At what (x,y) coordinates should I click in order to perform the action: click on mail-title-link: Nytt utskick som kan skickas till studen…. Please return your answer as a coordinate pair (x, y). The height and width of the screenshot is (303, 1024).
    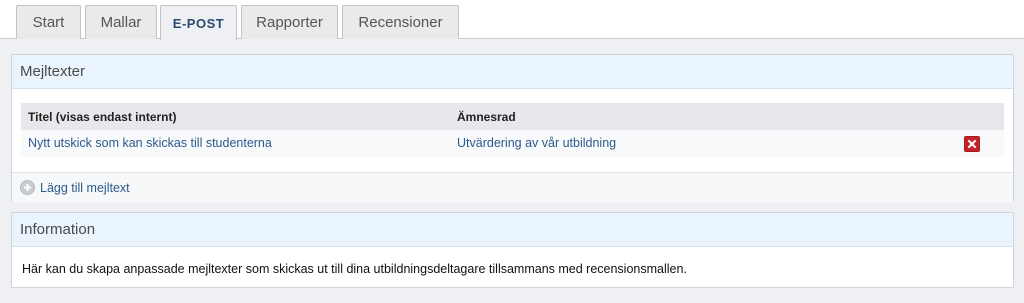
    Looking at the image, I should click on (150, 143).